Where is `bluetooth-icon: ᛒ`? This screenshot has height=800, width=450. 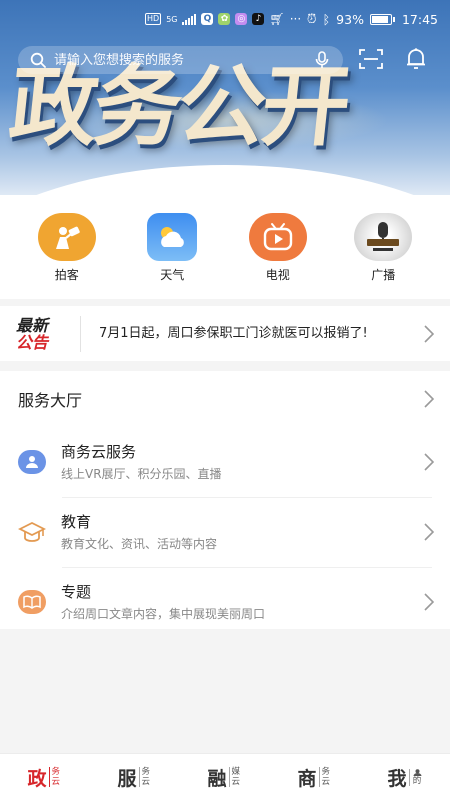 bluetooth-icon: ᛒ is located at coordinates (326, 19).